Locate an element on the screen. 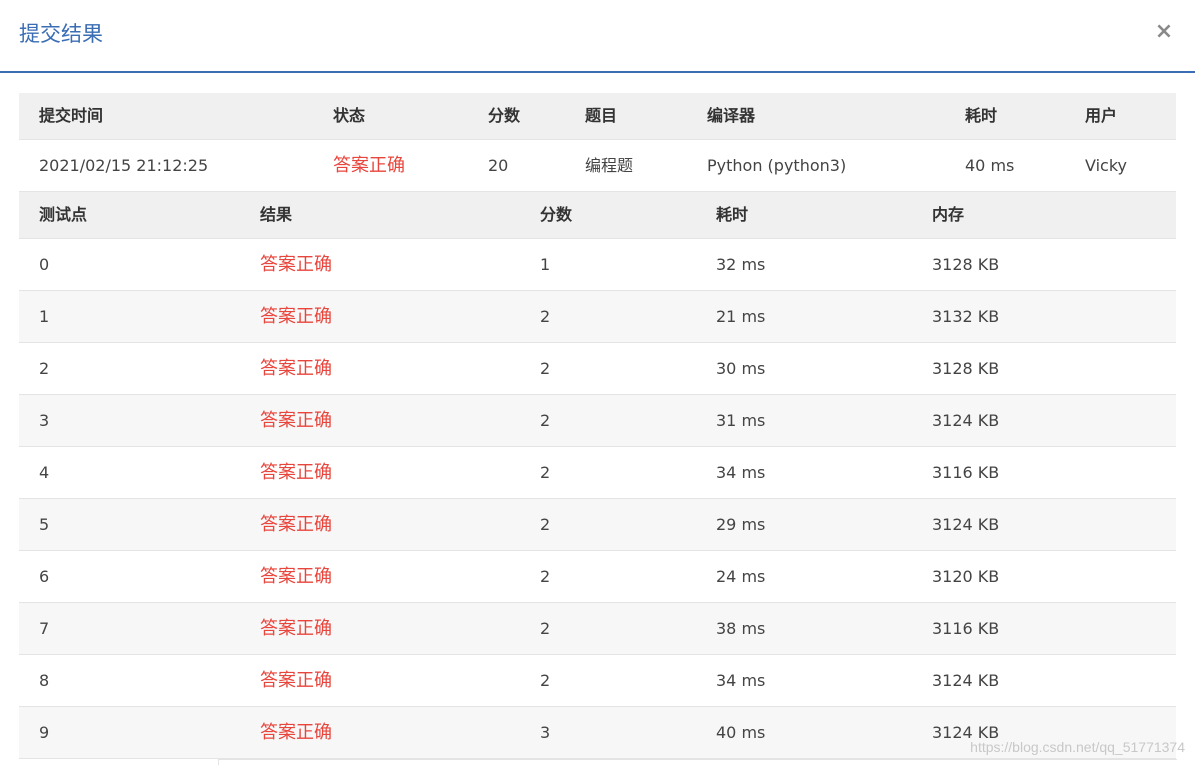  test-memory: 3132 KB is located at coordinates (966, 316).